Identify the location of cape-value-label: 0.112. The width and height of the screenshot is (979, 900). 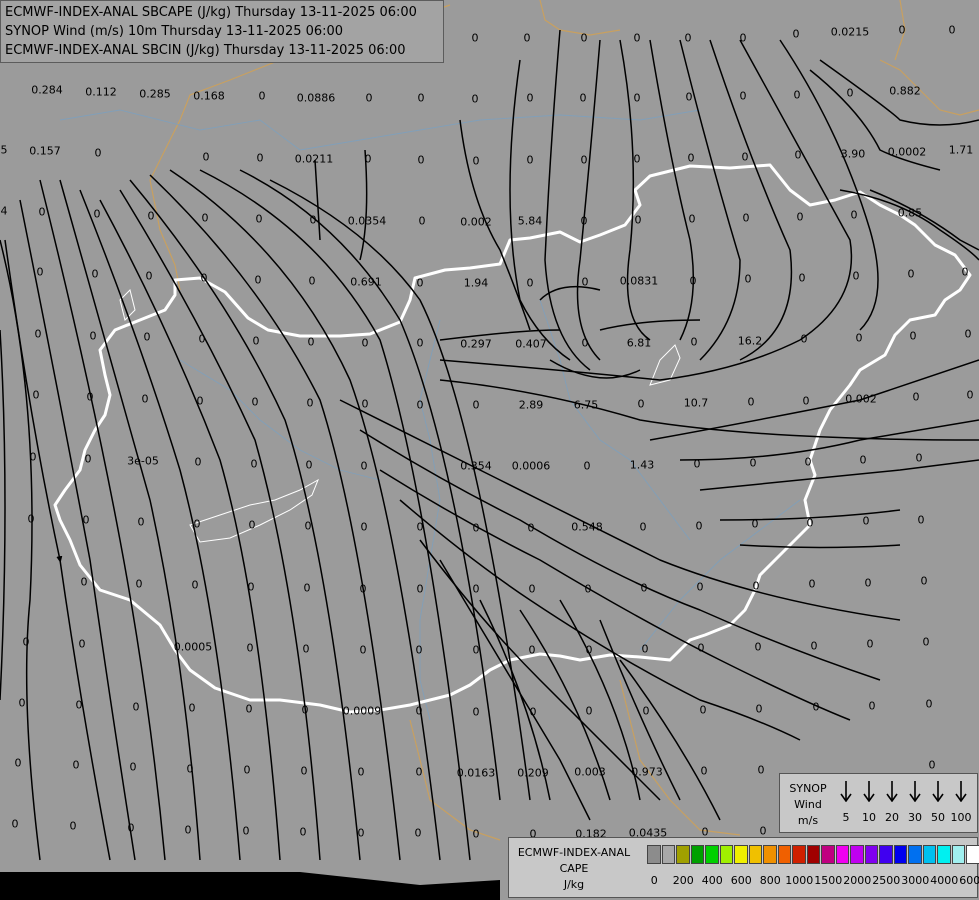
(101, 92).